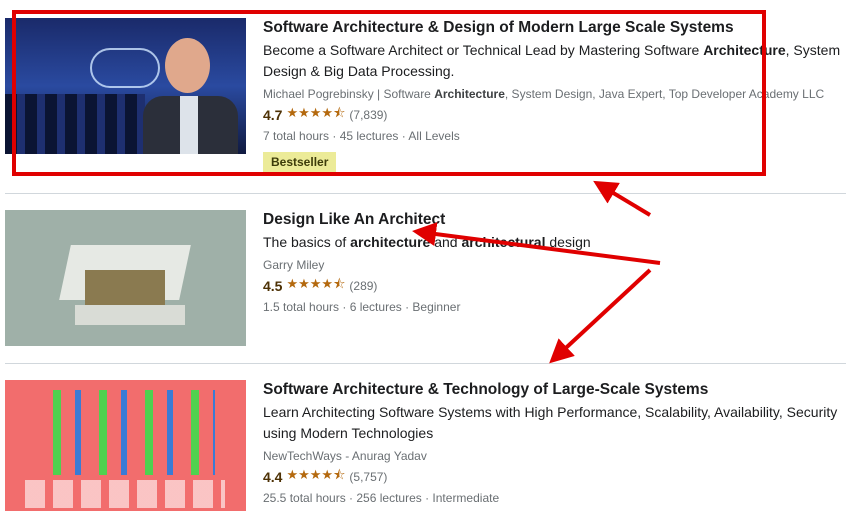 Image resolution: width=846 pixels, height=511 pixels. Describe the element at coordinates (536, 272) in the screenshot. I see `annotation-arrows` at that location.